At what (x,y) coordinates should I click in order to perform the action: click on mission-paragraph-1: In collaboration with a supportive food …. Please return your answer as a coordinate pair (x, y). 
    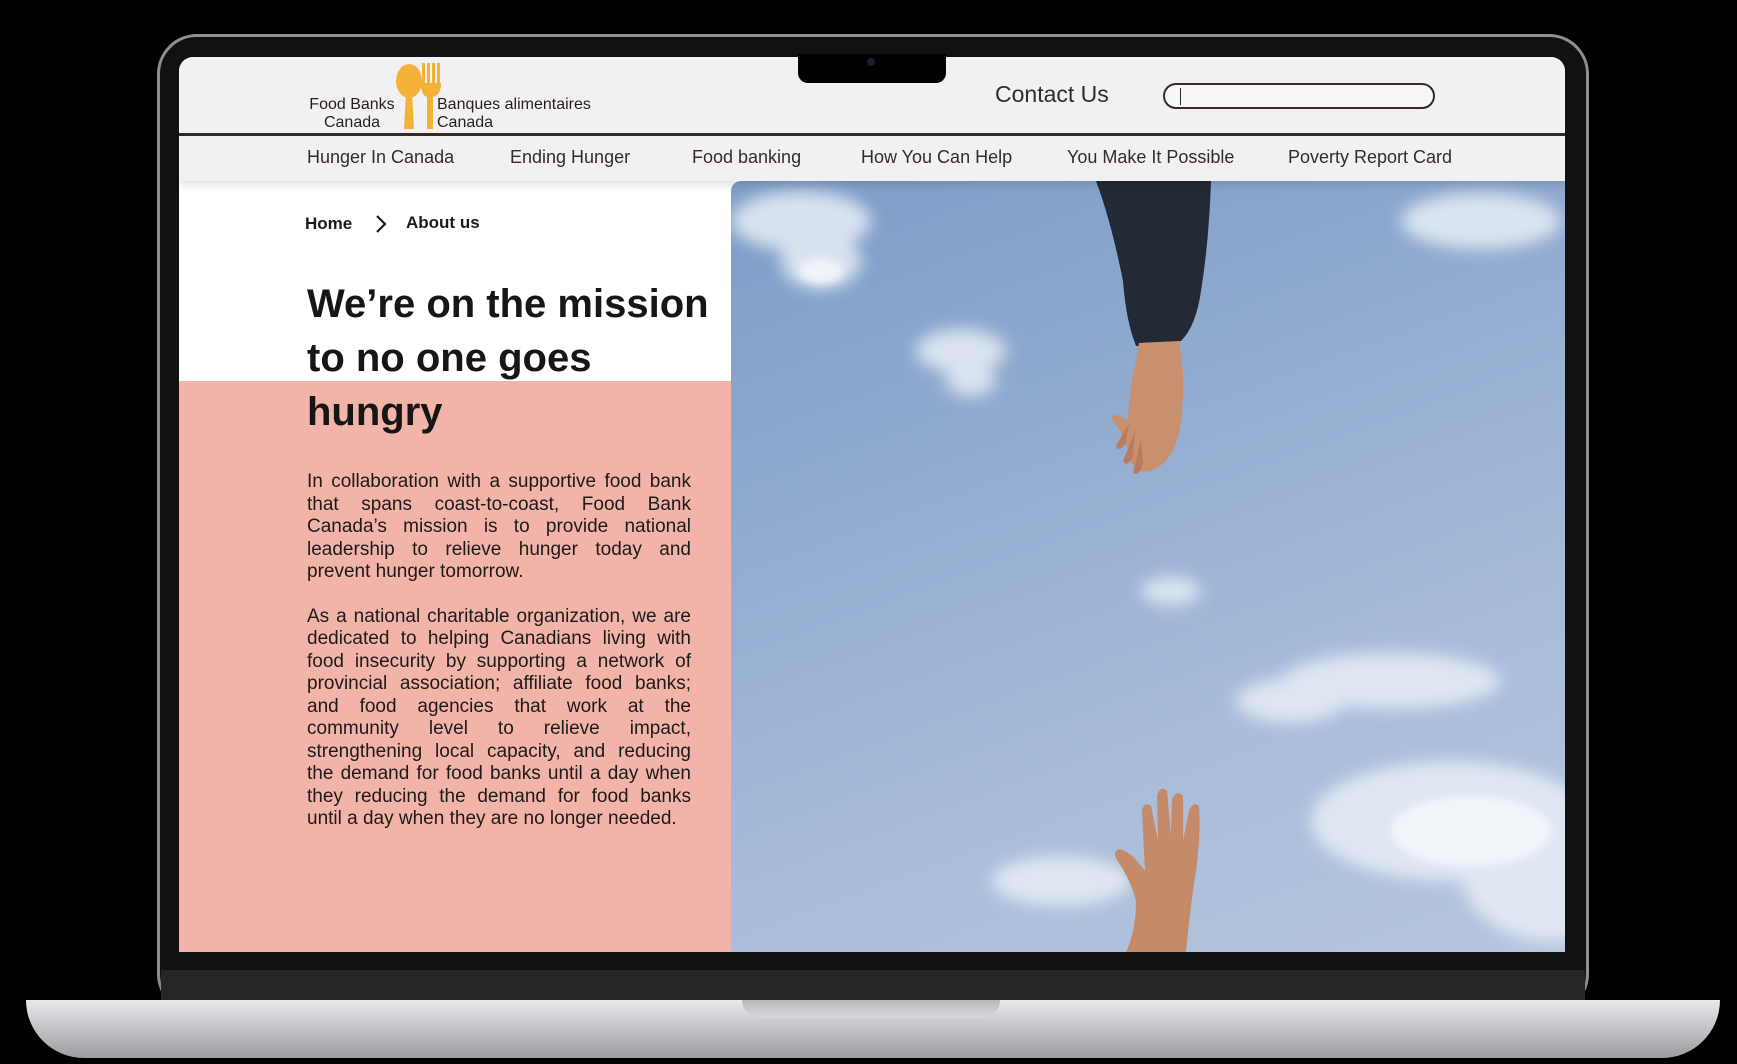
    Looking at the image, I should click on (499, 526).